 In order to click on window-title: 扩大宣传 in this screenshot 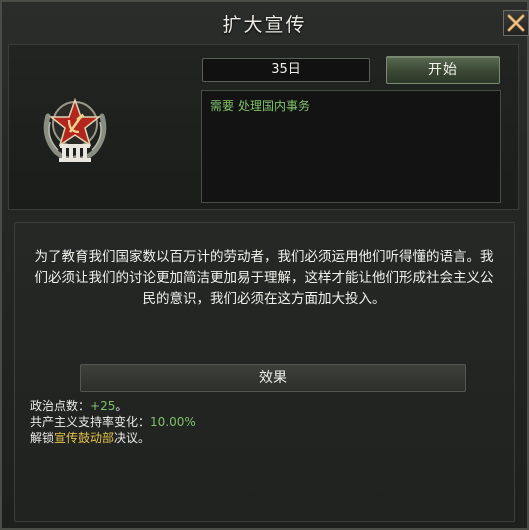, I will do `click(264, 25)`.